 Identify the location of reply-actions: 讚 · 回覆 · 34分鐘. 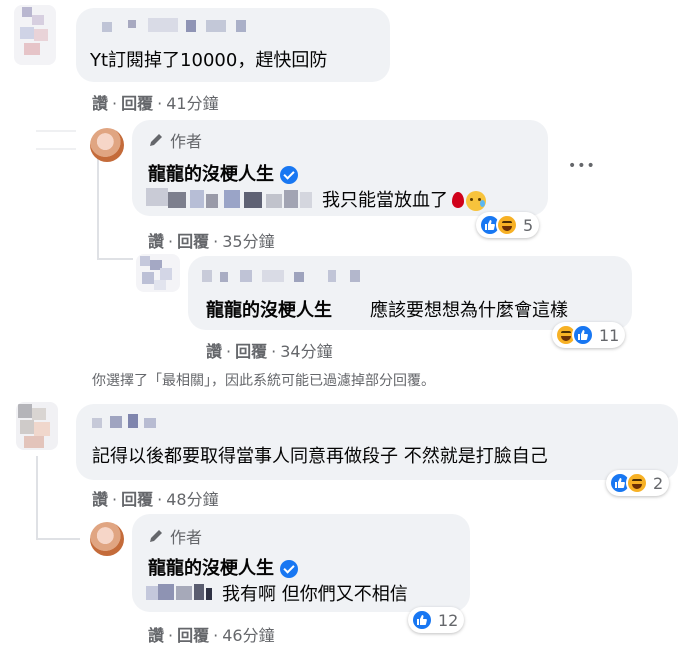
(269, 351).